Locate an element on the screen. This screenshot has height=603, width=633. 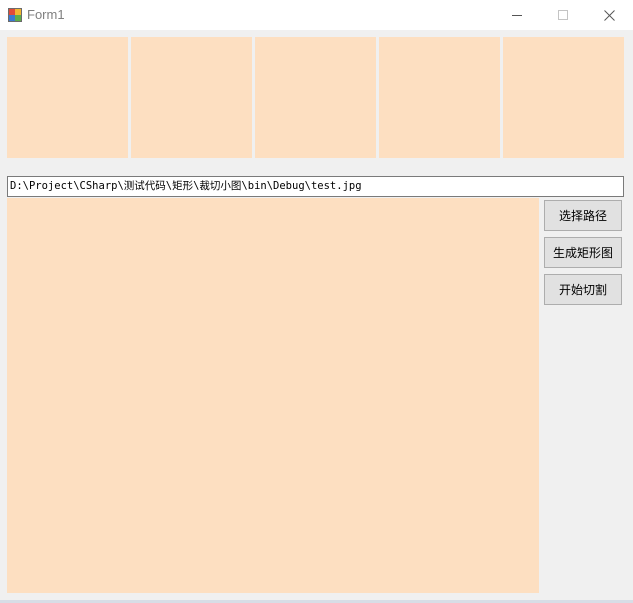
start-cut-button: 开始切割 is located at coordinates (583, 289).